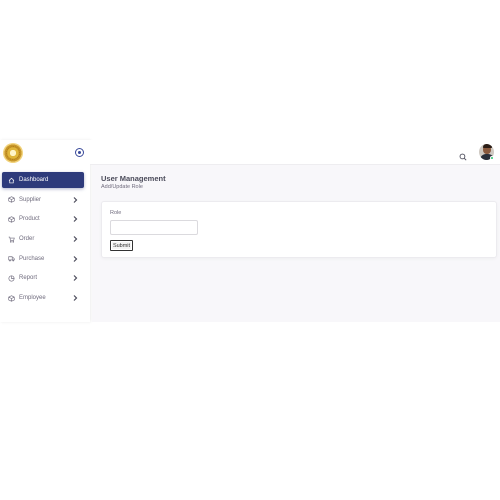 This screenshot has height=500, width=500. What do you see at coordinates (487, 146) in the screenshot?
I see `avatar-hair` at bounding box center [487, 146].